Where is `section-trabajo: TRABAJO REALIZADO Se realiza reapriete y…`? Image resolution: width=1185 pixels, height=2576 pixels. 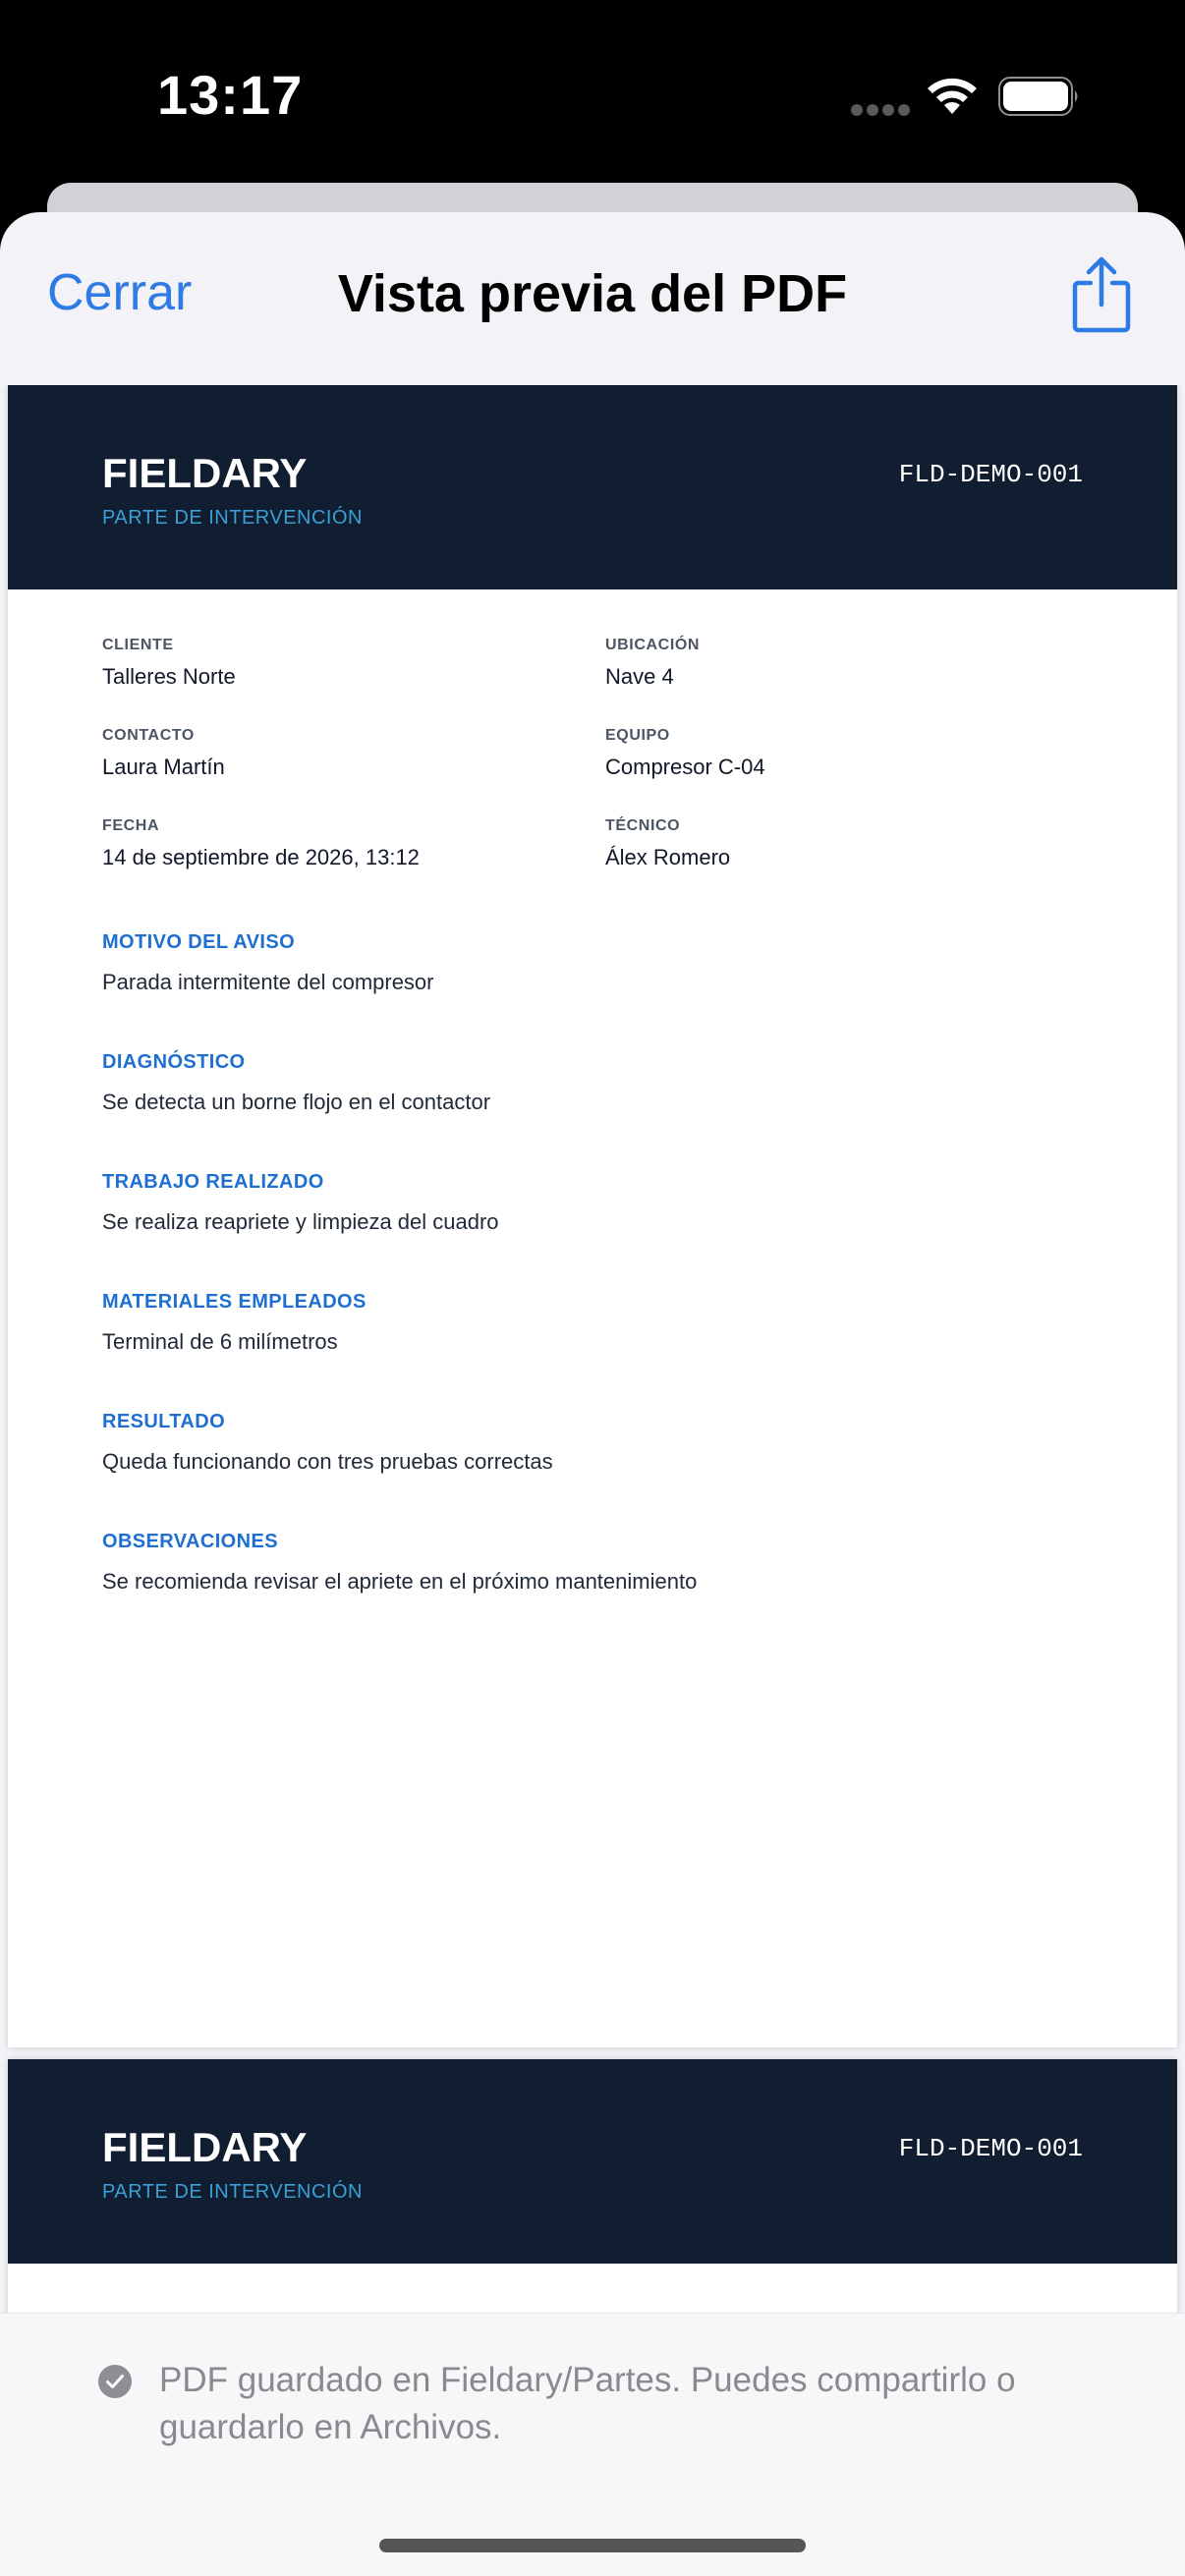
section-trabajo: TRABAJO REALIZADO Se realiza reapriete y… is located at coordinates (594, 1203).